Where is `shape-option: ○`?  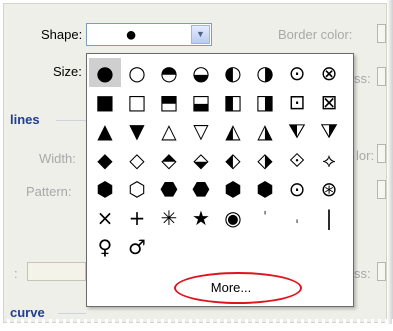 shape-option: ○ is located at coordinates (137, 72).